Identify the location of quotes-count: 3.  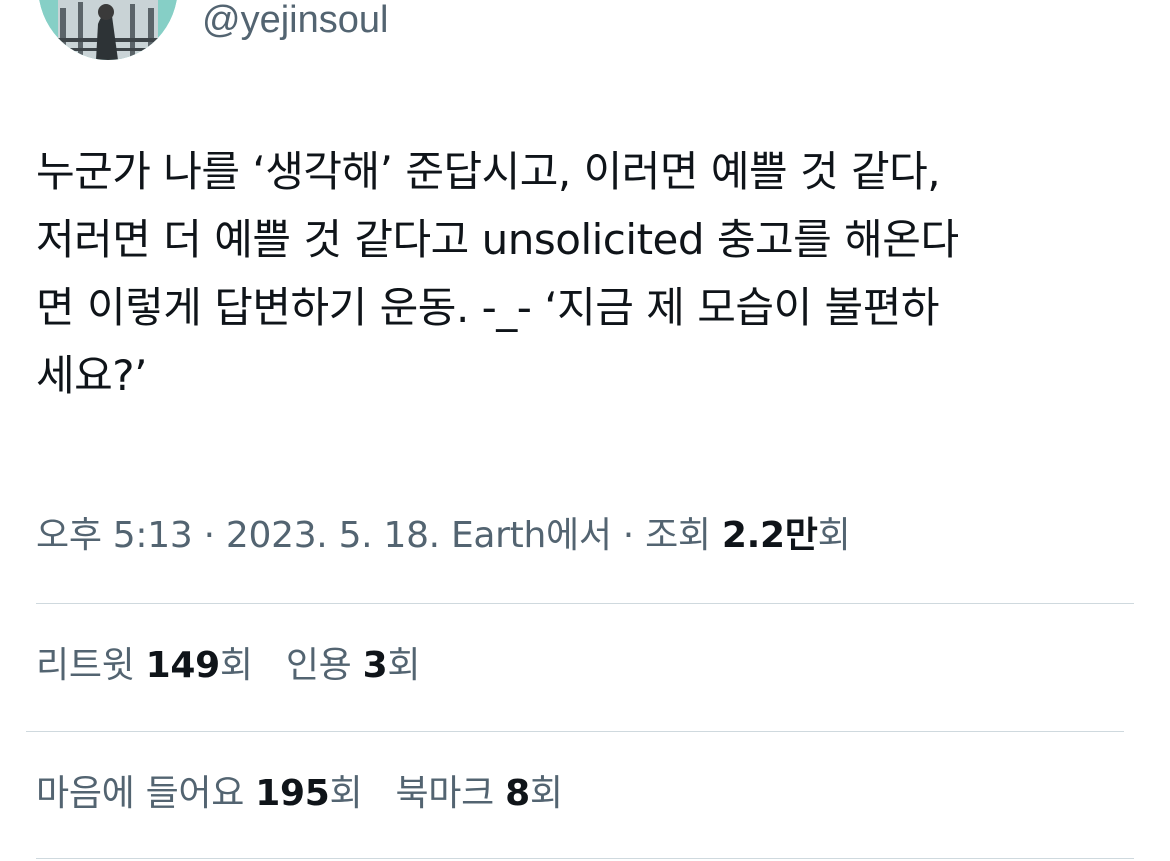
(375, 665).